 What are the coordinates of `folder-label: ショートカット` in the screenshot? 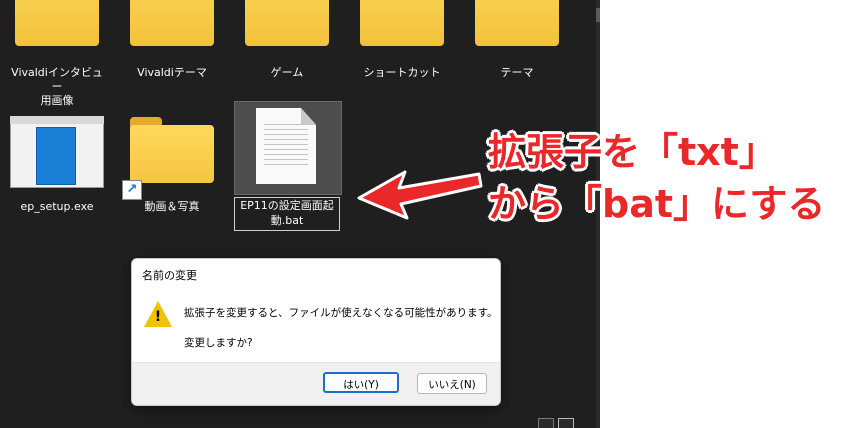 It's located at (402, 72).